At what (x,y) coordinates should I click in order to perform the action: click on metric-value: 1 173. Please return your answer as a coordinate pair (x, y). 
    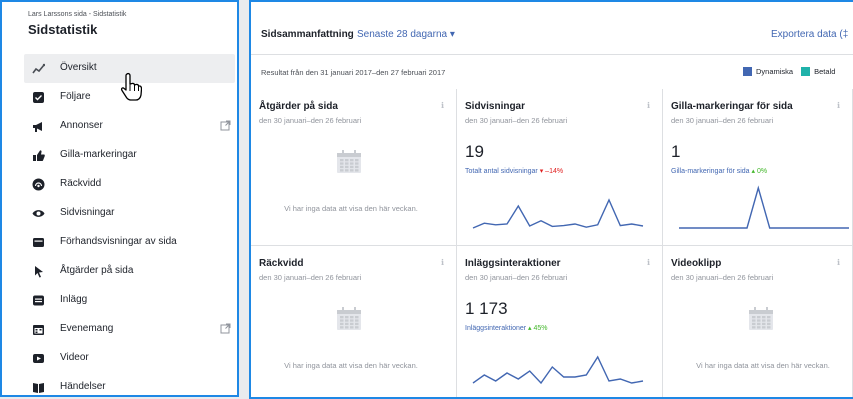
    Looking at the image, I should click on (486, 308).